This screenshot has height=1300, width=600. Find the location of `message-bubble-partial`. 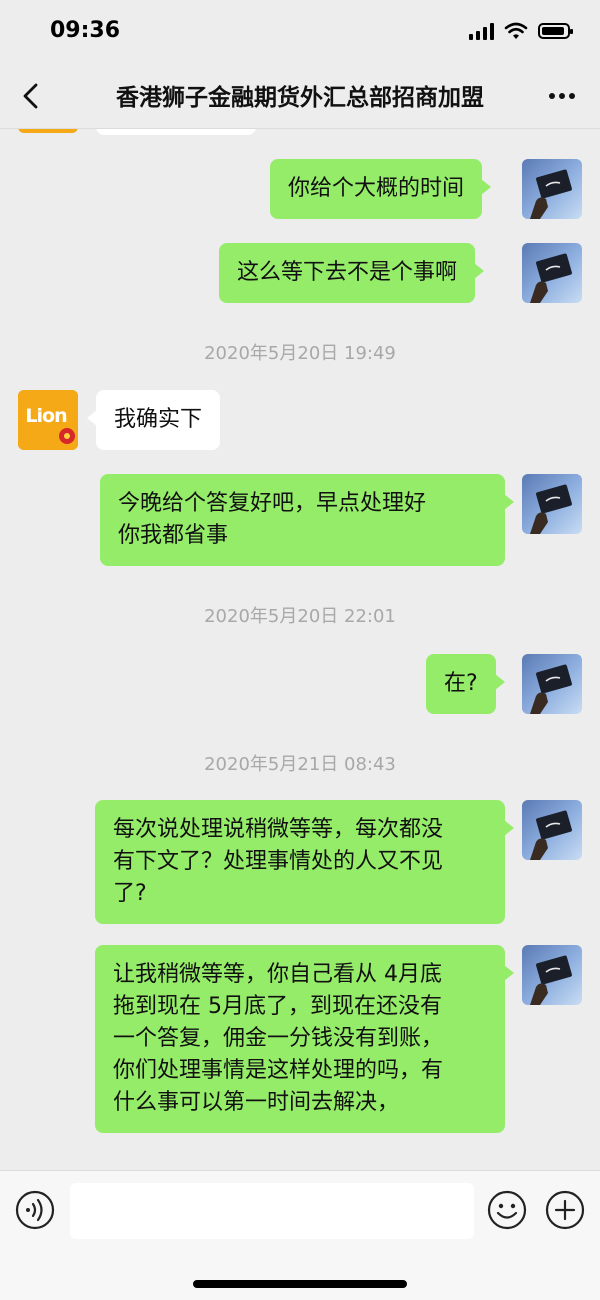

message-bubble-partial is located at coordinates (176, 132).